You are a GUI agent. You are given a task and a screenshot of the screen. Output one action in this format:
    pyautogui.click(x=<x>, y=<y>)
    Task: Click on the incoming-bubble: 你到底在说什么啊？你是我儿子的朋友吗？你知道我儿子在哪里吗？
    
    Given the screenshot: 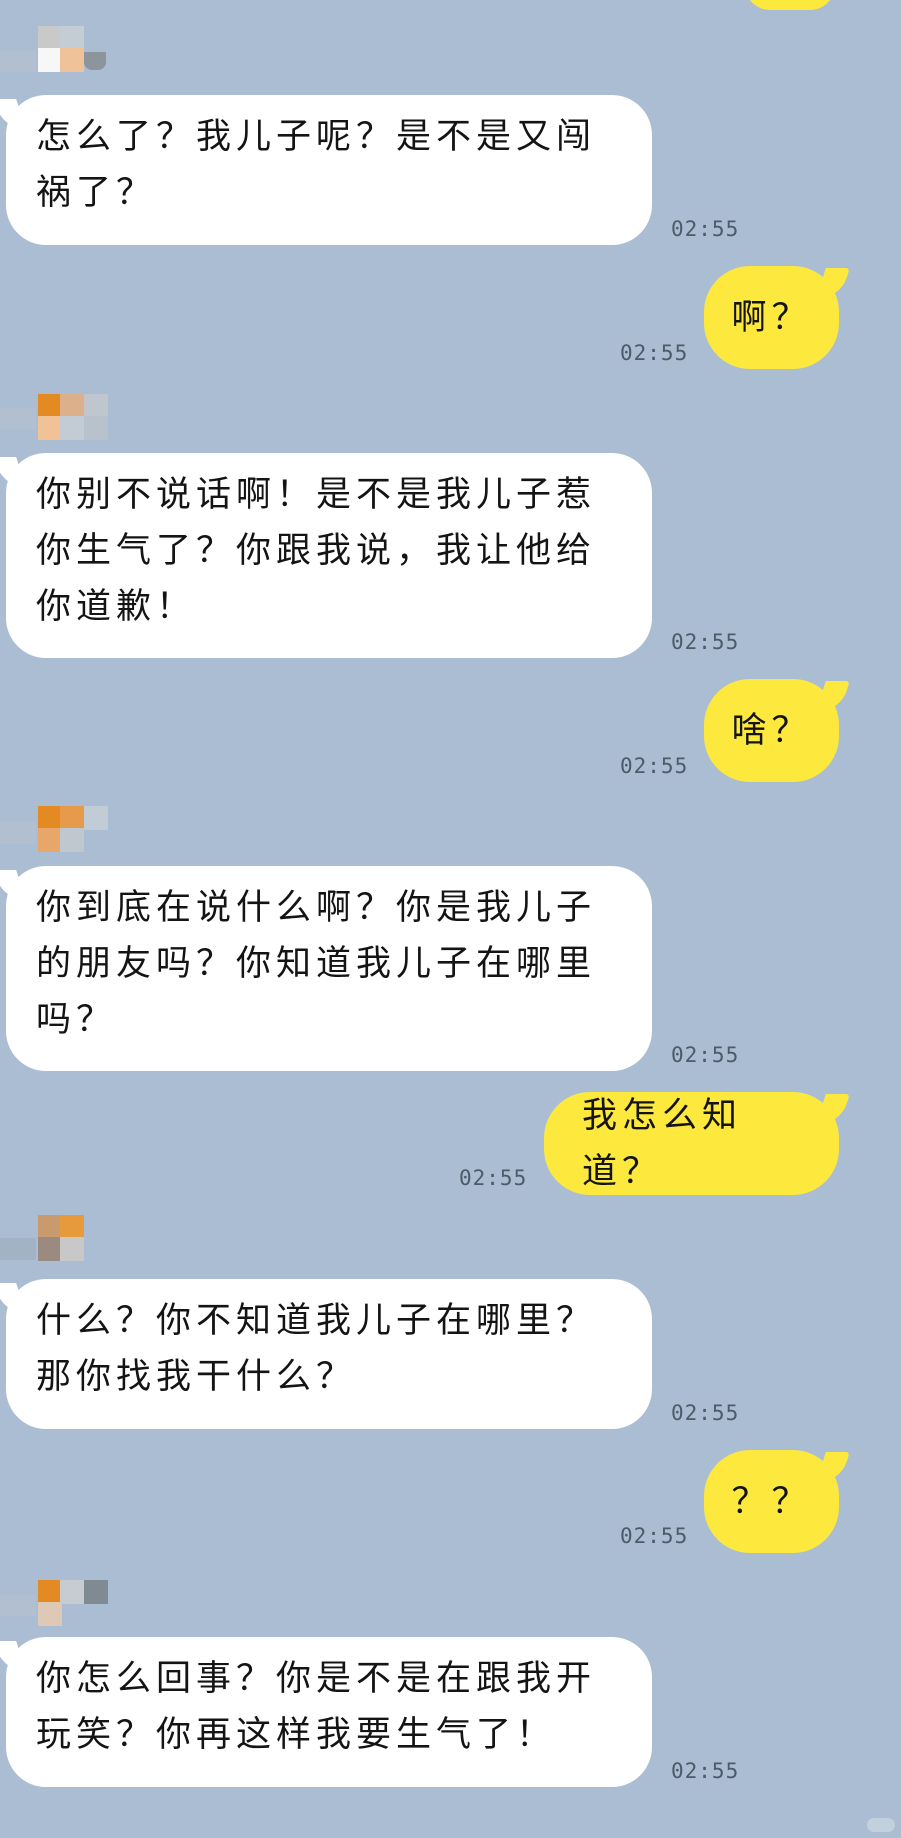 What is the action you would take?
    pyautogui.click(x=329, y=968)
    